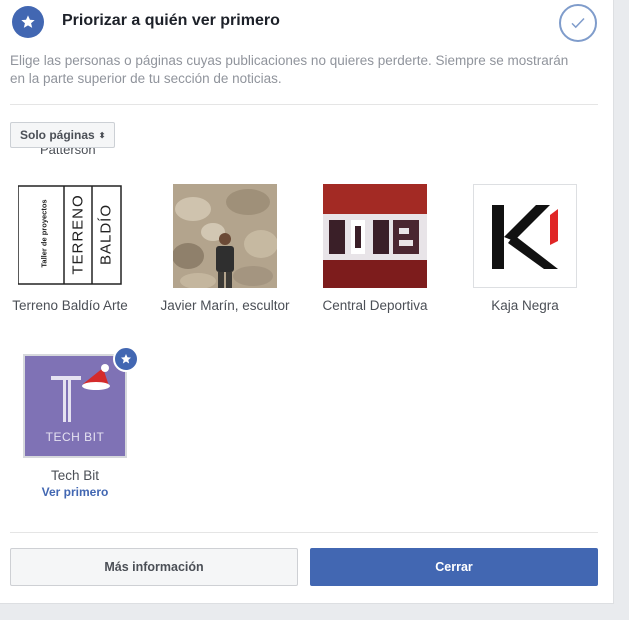 The height and width of the screenshot is (620, 629). Describe the element at coordinates (171, 20) in the screenshot. I see `dialog-title: Priorizar a quién ver primero` at that location.